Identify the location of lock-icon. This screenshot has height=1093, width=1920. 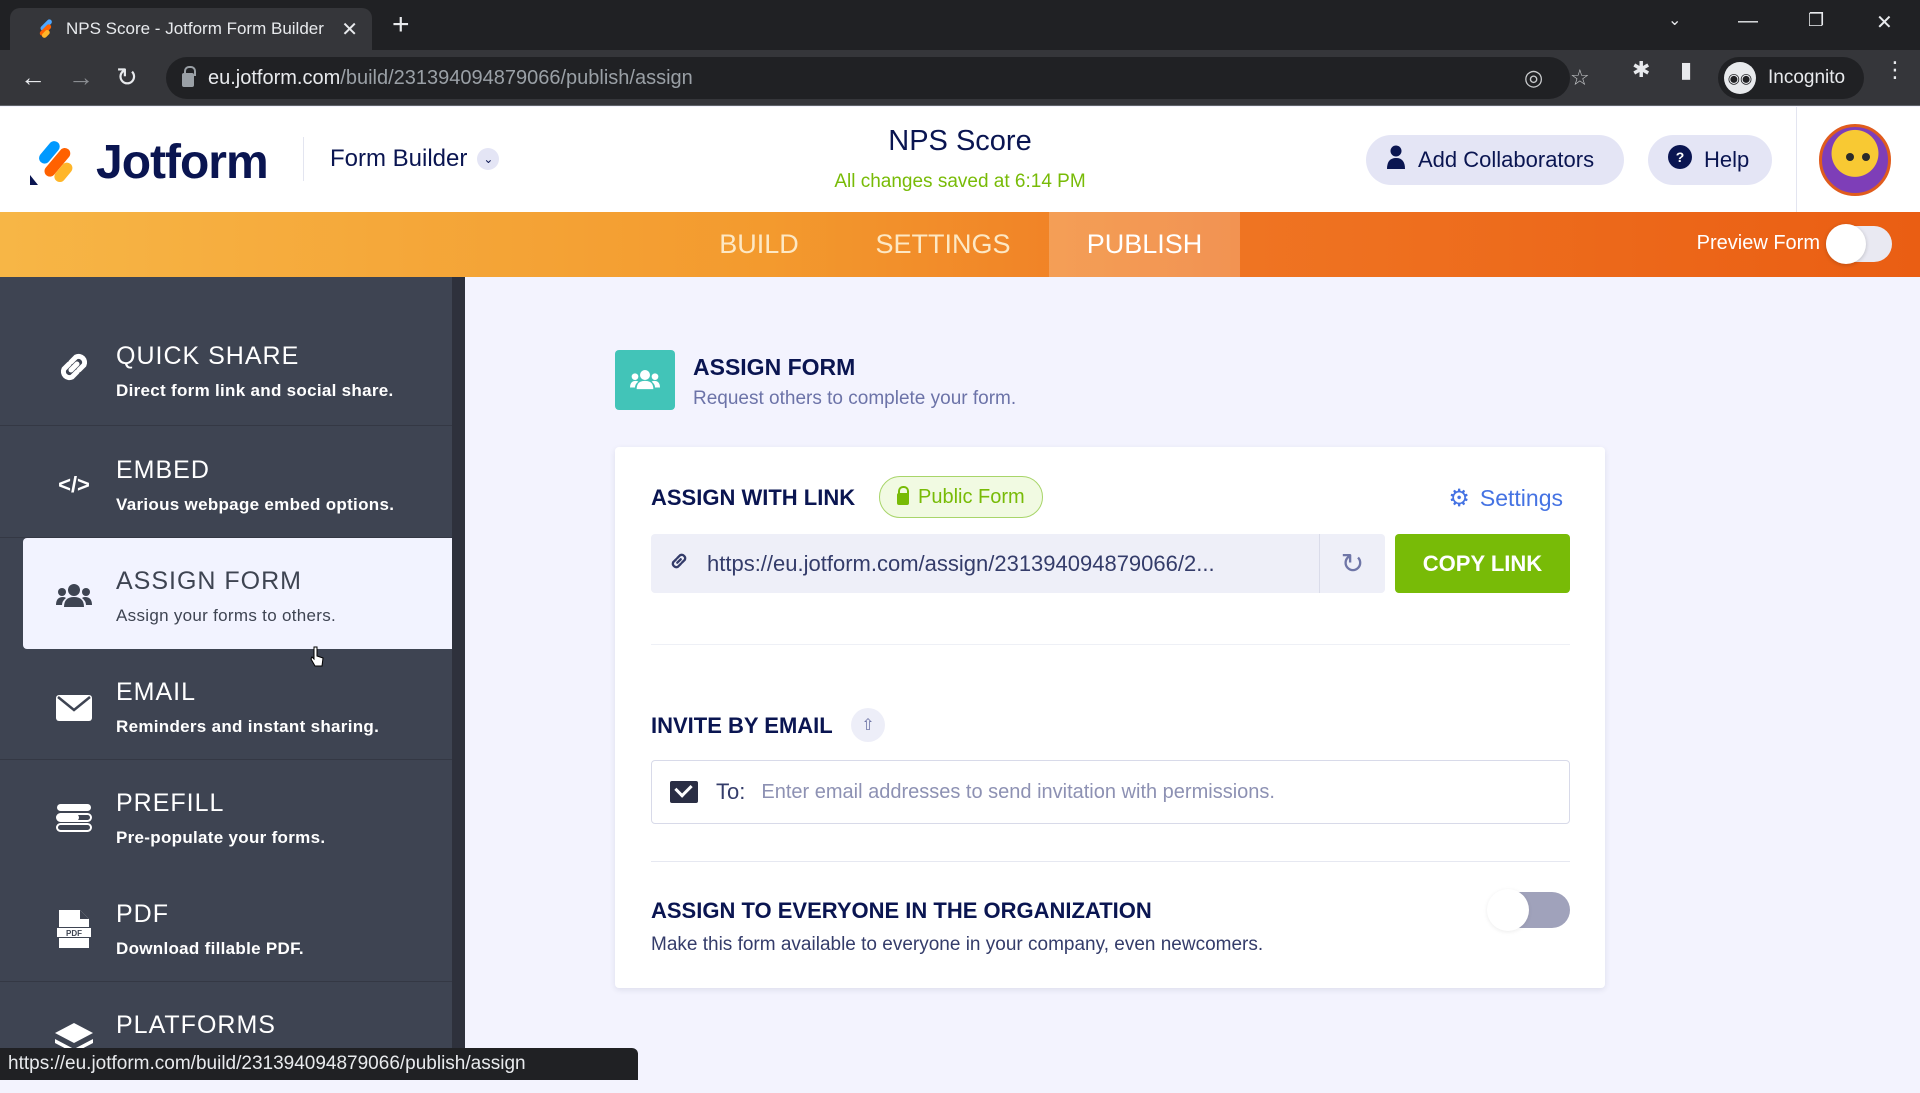
(189, 76).